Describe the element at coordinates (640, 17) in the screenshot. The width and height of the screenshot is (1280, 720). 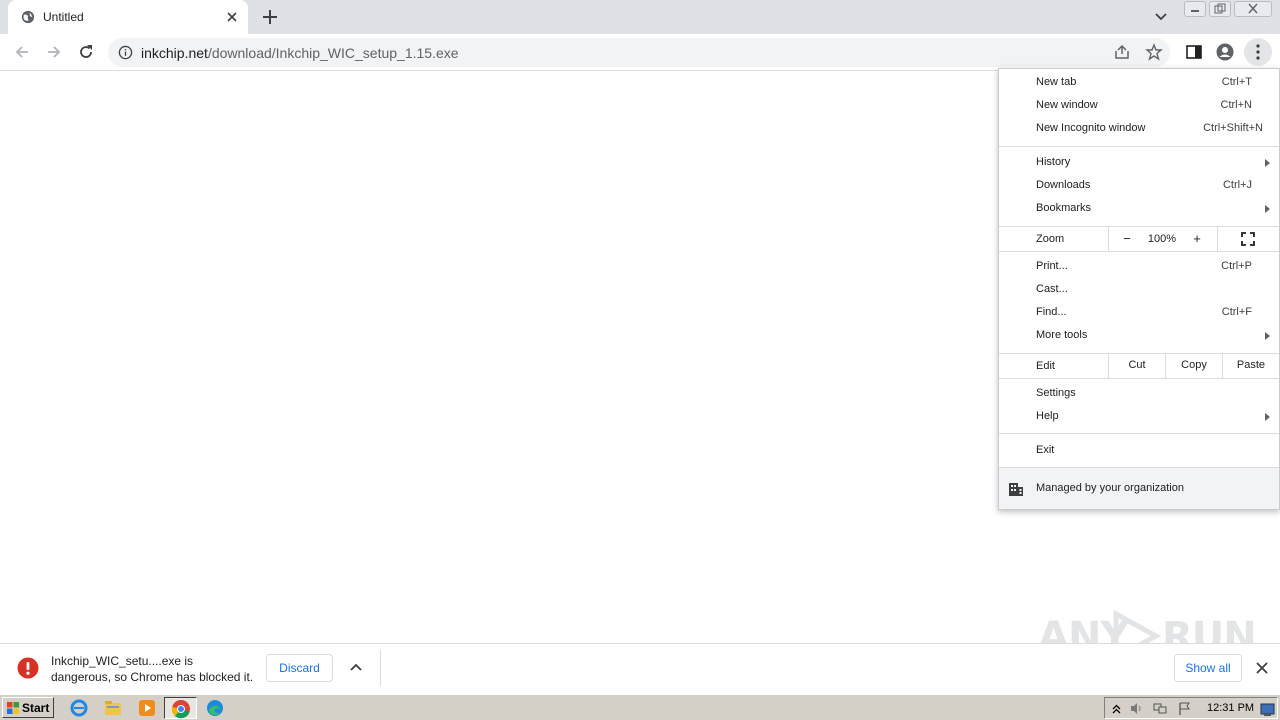
I see `tab-strip: Untitled` at that location.